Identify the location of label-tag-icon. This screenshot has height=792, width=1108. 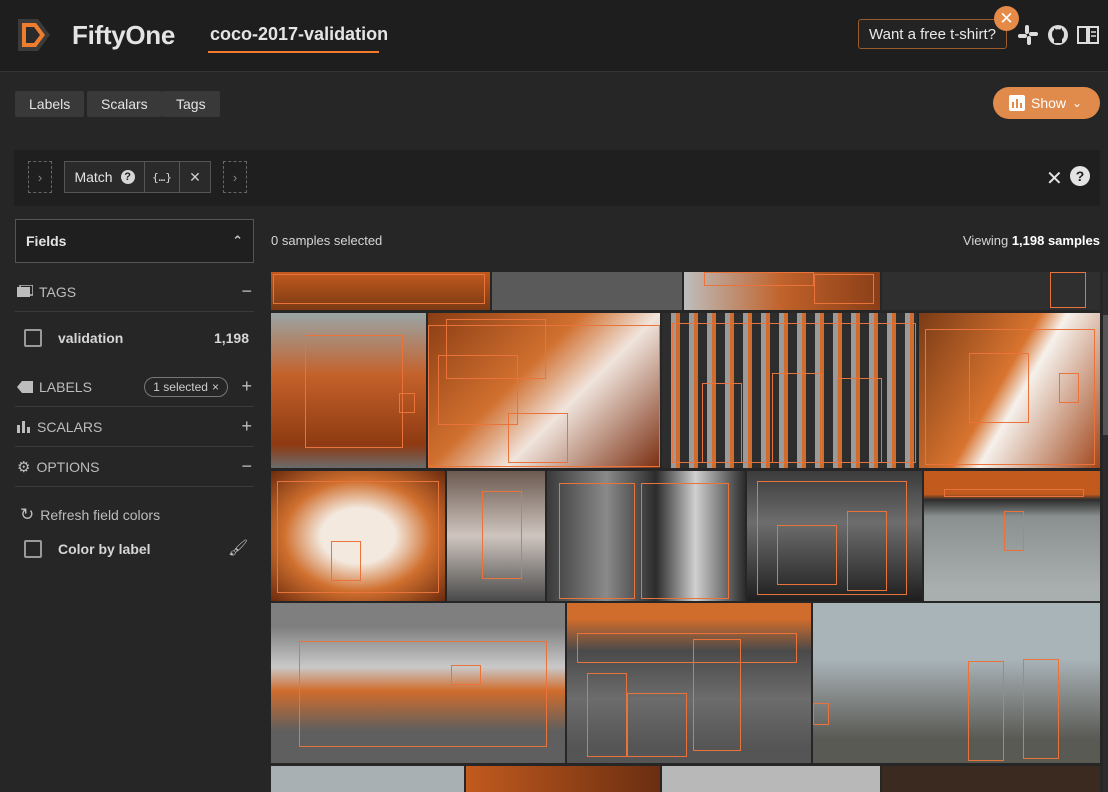
(25, 386).